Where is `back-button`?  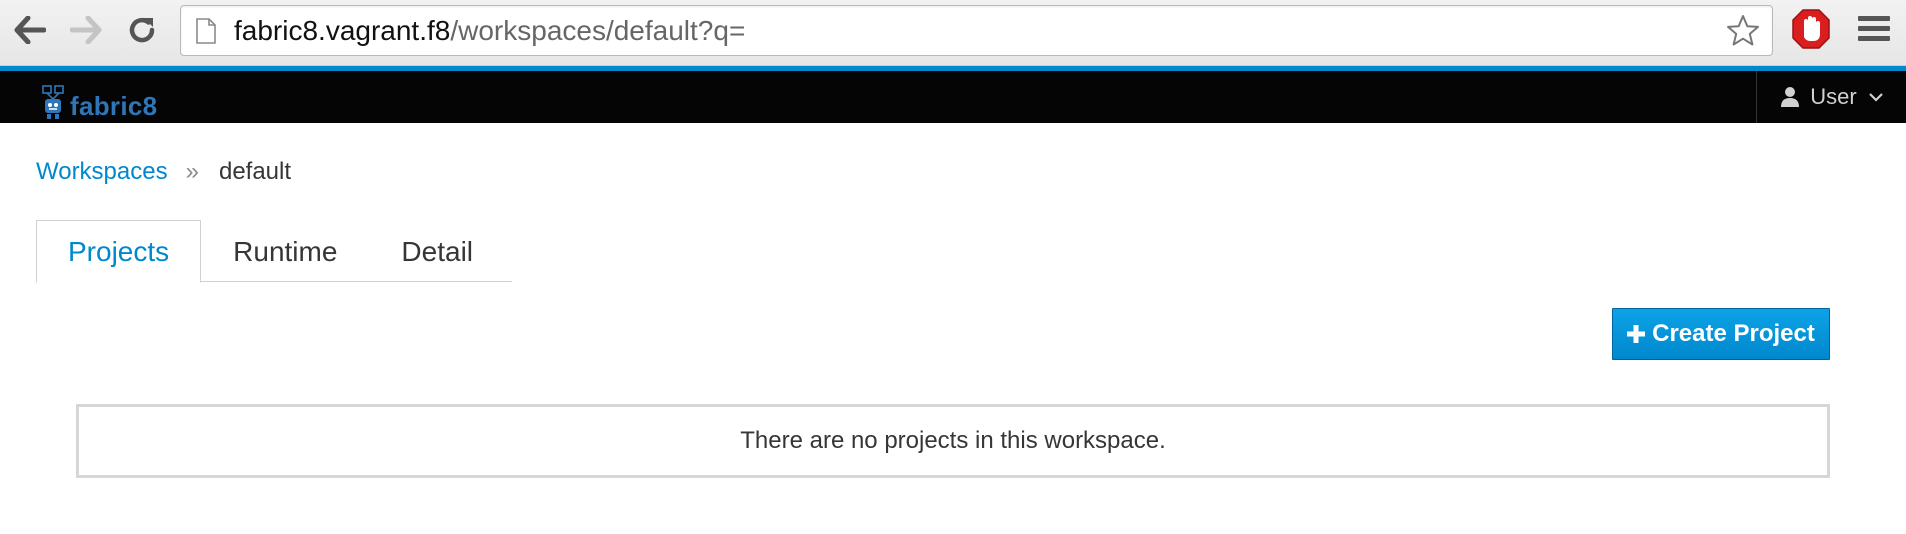
back-button is located at coordinates (30, 30).